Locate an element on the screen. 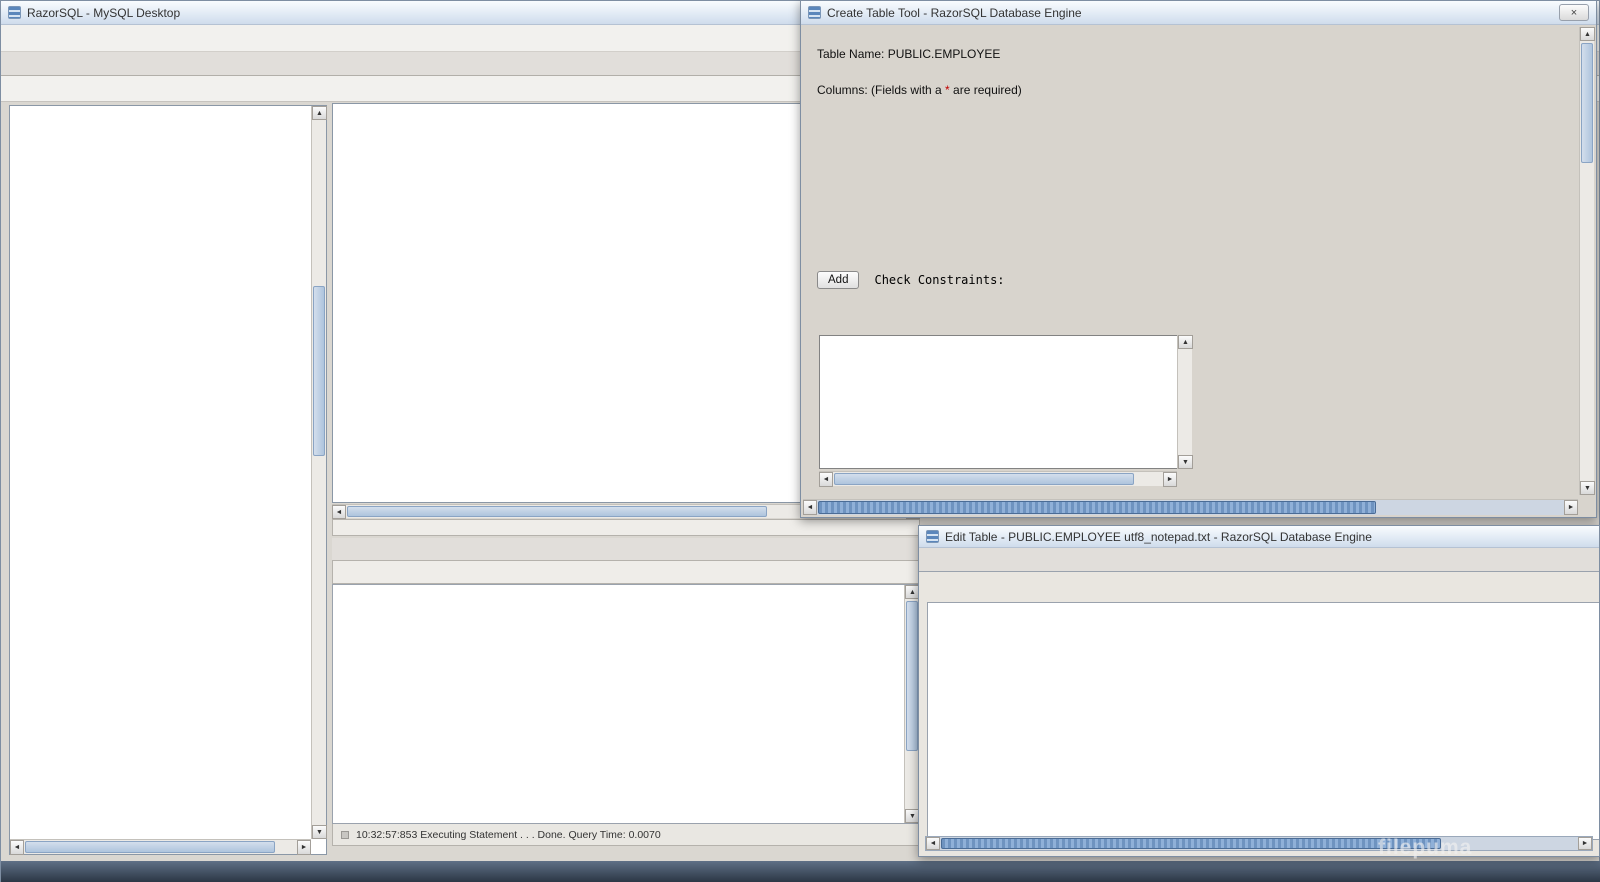 This screenshot has height=882, width=1600. window-horizontal-scrollbar: ◄ ► is located at coordinates (1190, 507).